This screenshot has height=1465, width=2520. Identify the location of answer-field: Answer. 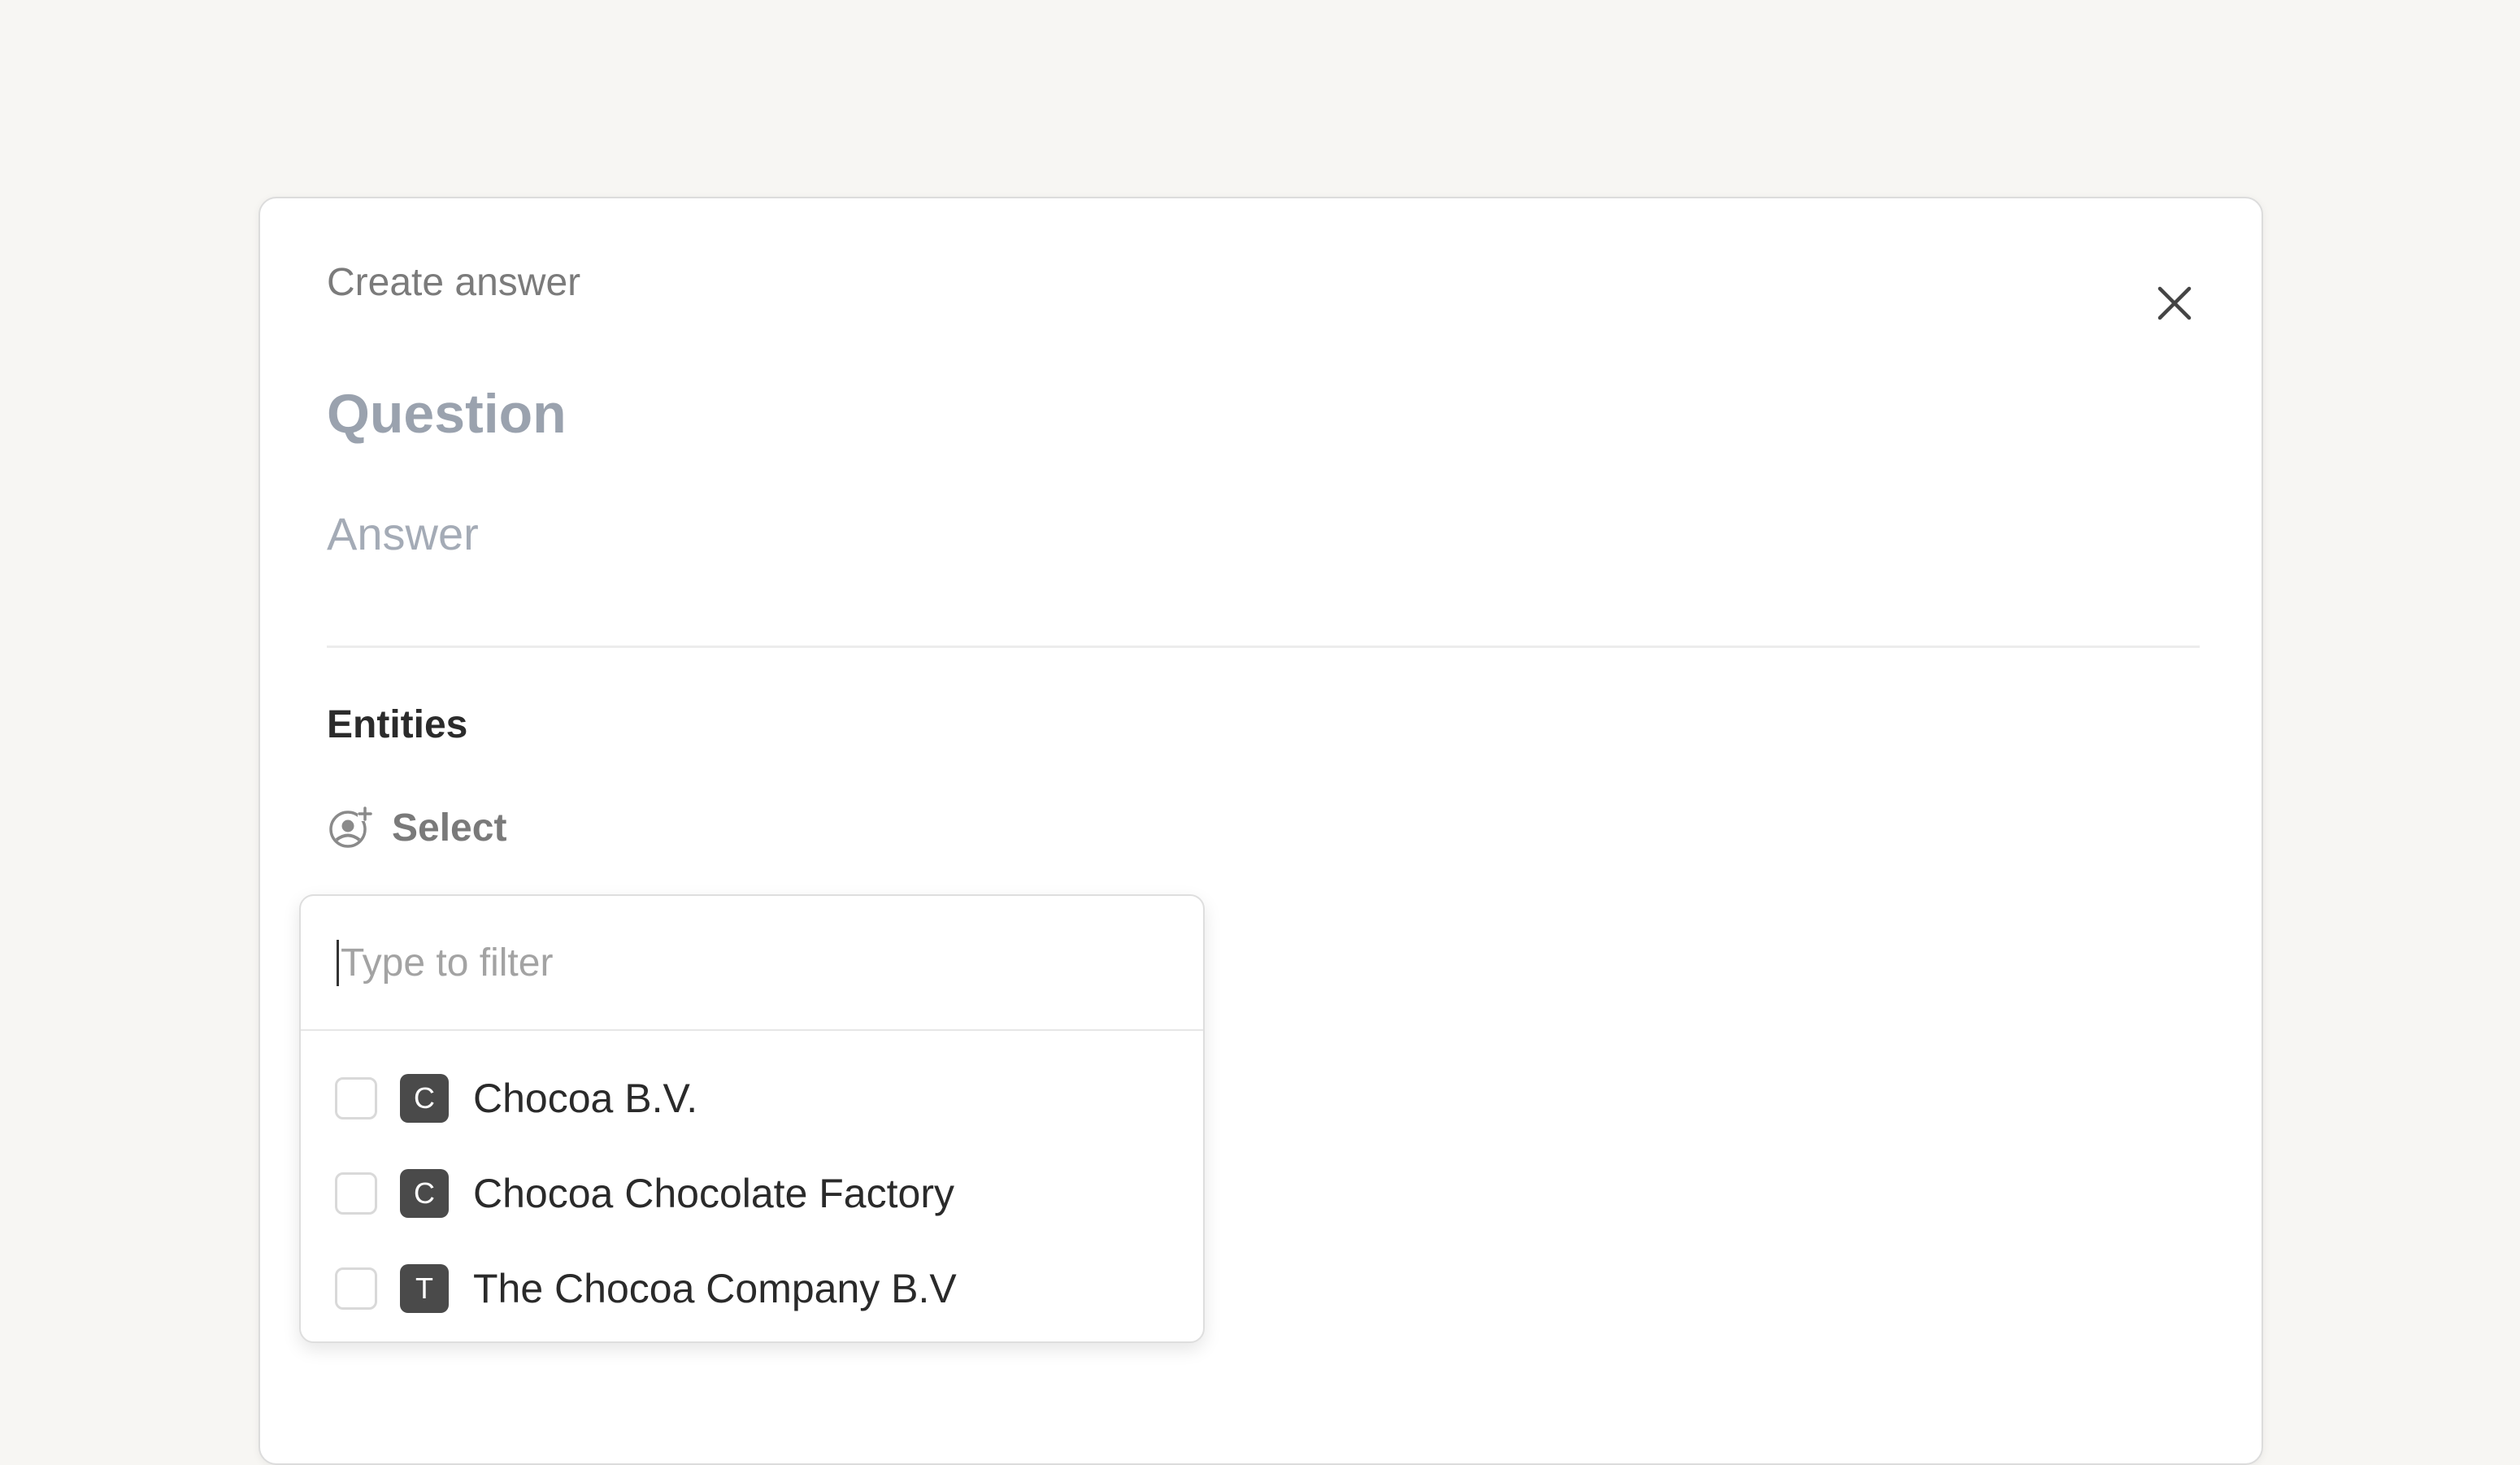
(403, 533).